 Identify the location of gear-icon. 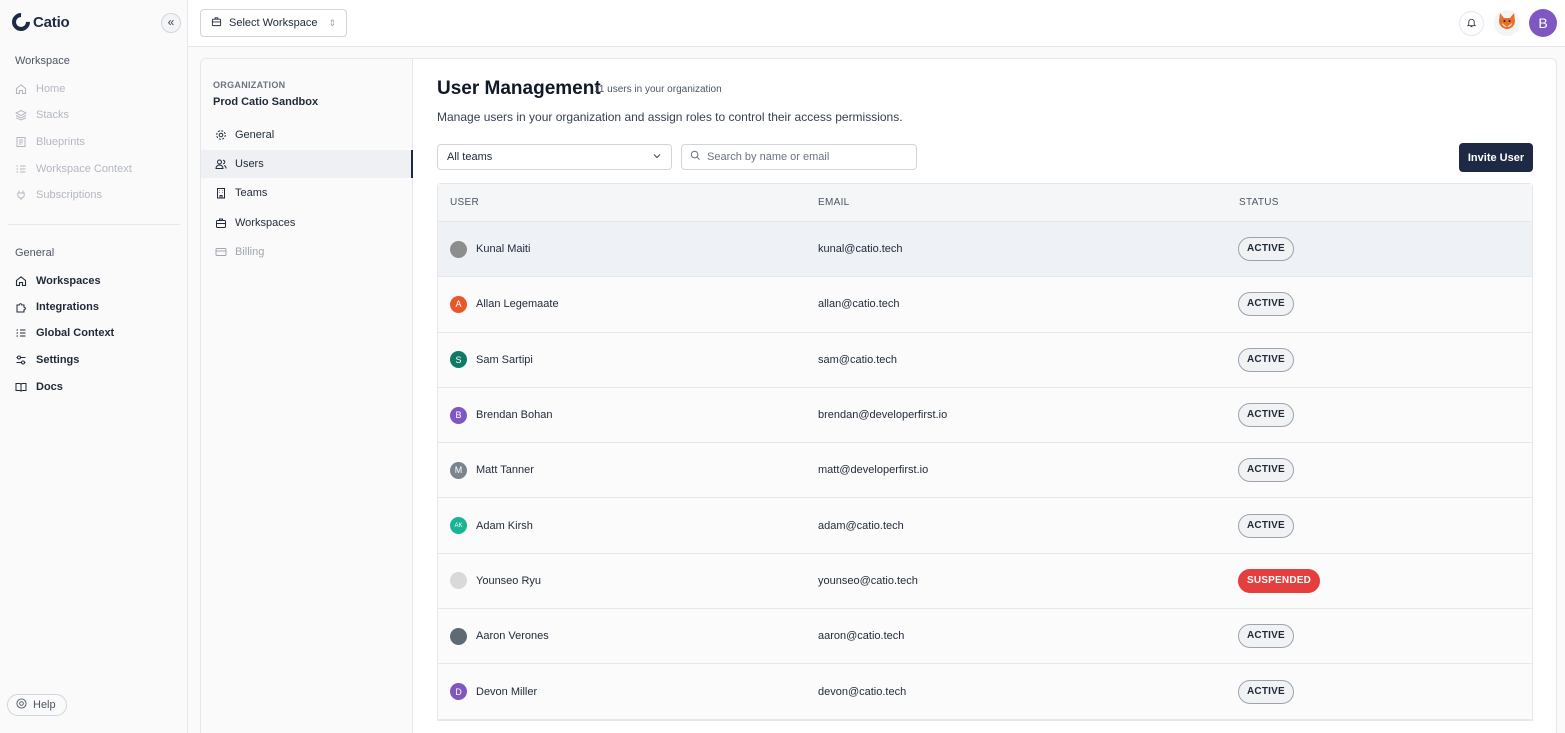
(221, 135).